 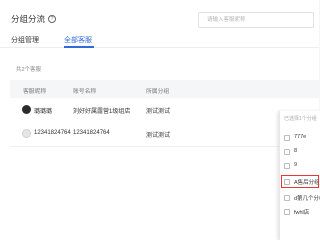 I want to click on help-icon: ?, so click(x=52, y=19).